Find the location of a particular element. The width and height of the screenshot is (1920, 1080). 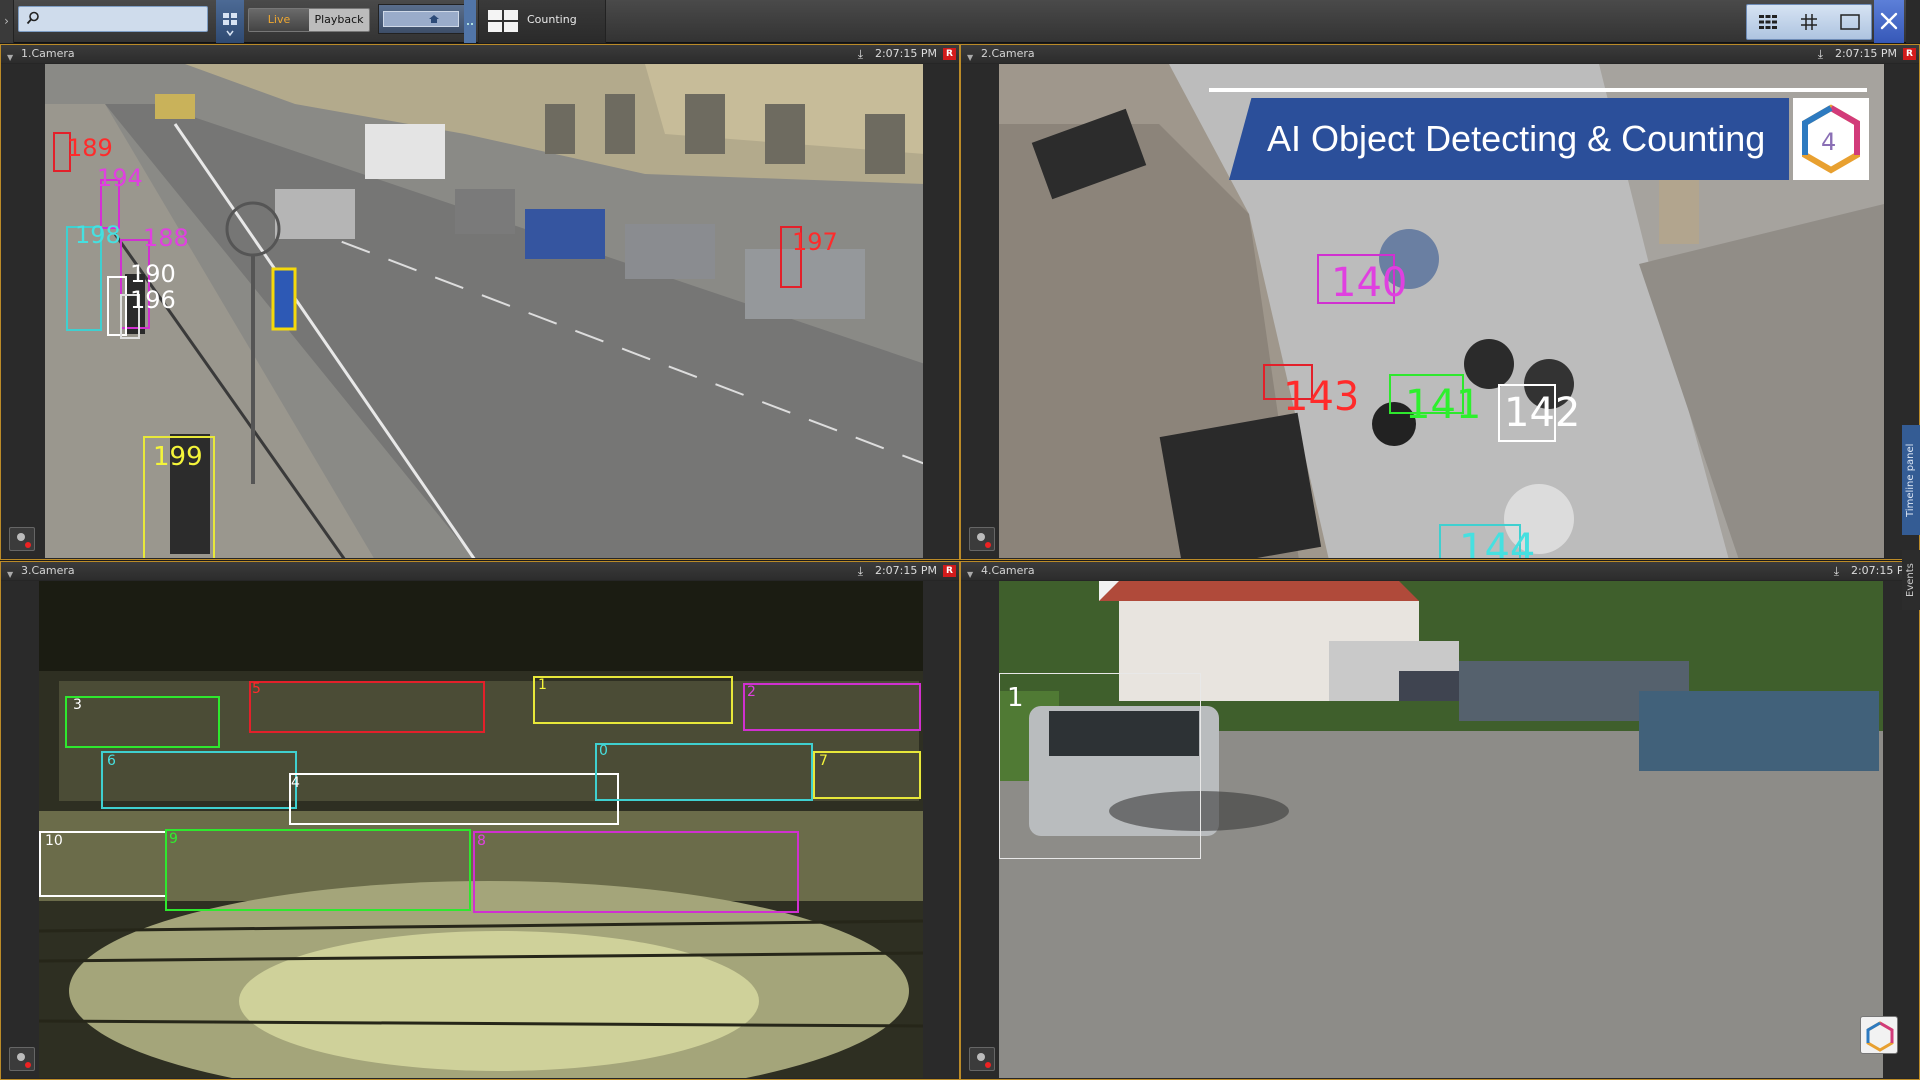

grid-view-button is located at coordinates (1768, 22).